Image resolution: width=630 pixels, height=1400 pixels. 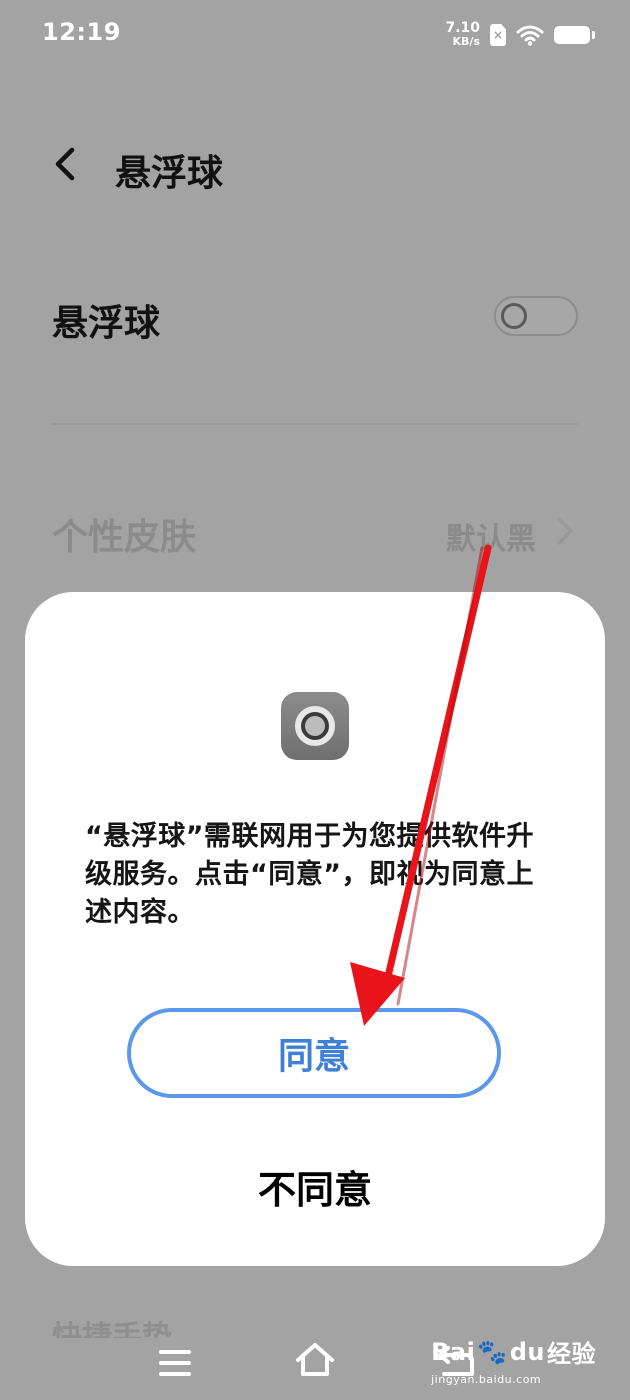 I want to click on no-sim-icon: ×, so click(x=498, y=35).